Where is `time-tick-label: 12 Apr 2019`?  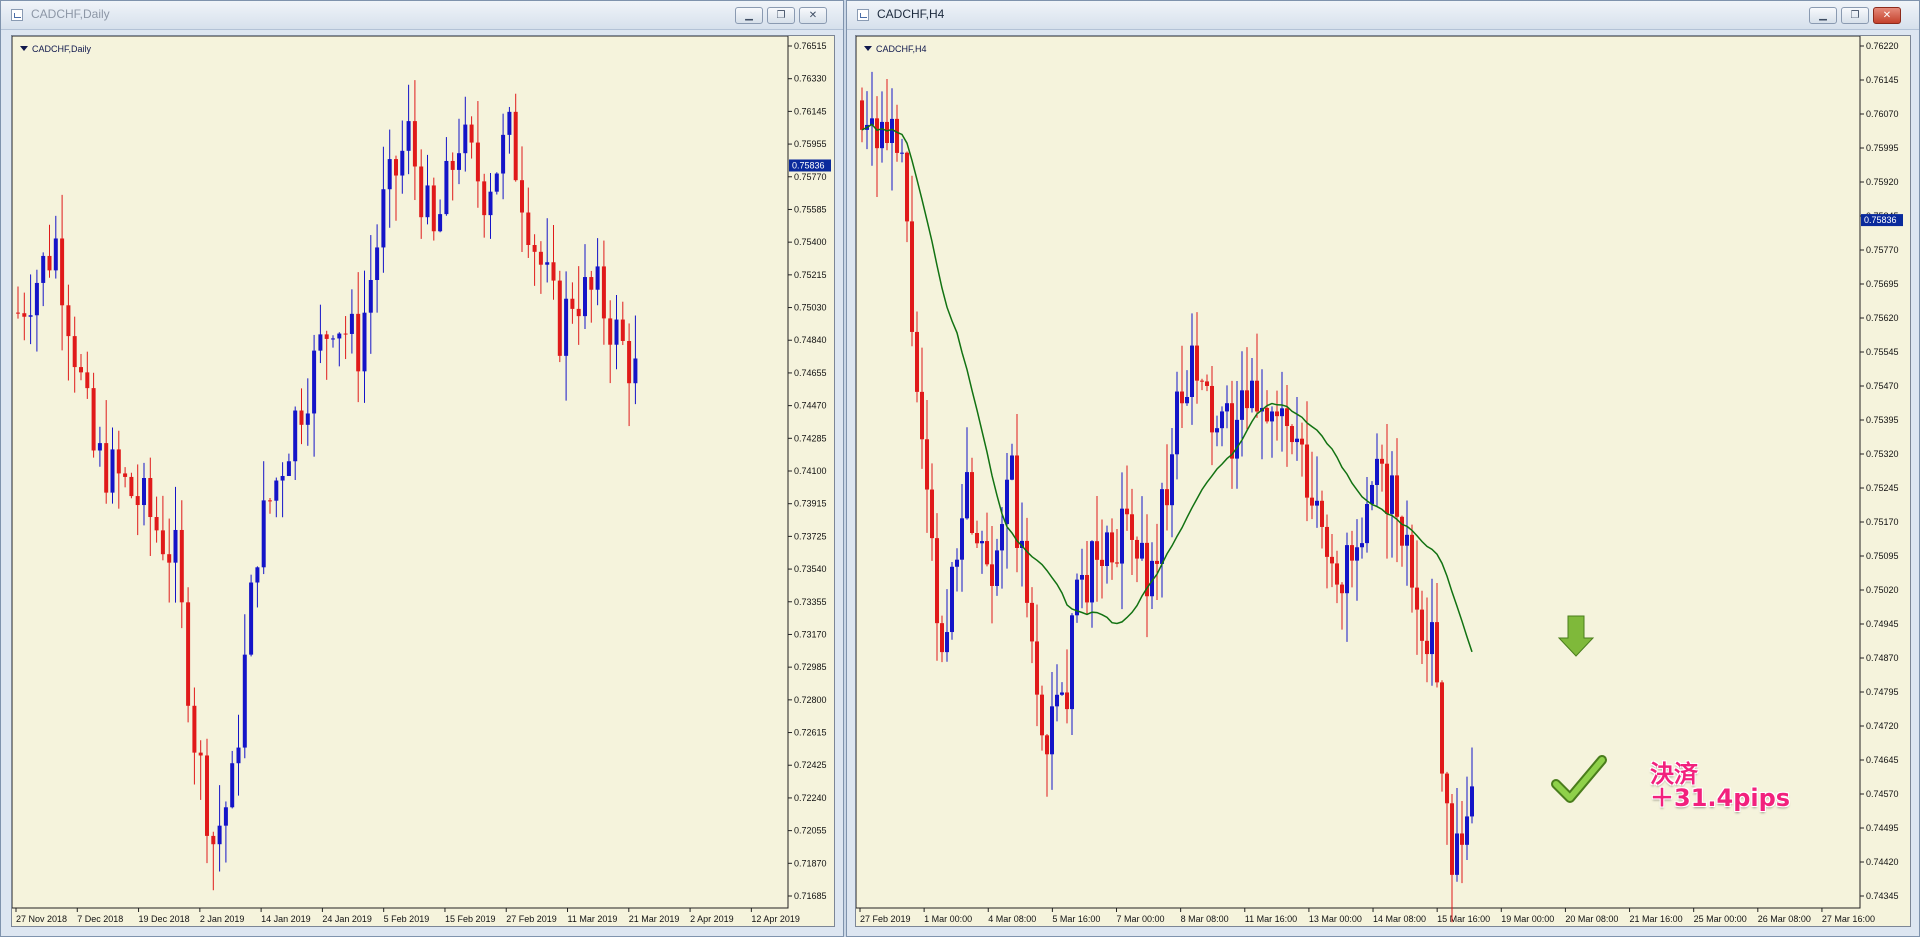 time-tick-label: 12 Apr 2019 is located at coordinates (775, 919).